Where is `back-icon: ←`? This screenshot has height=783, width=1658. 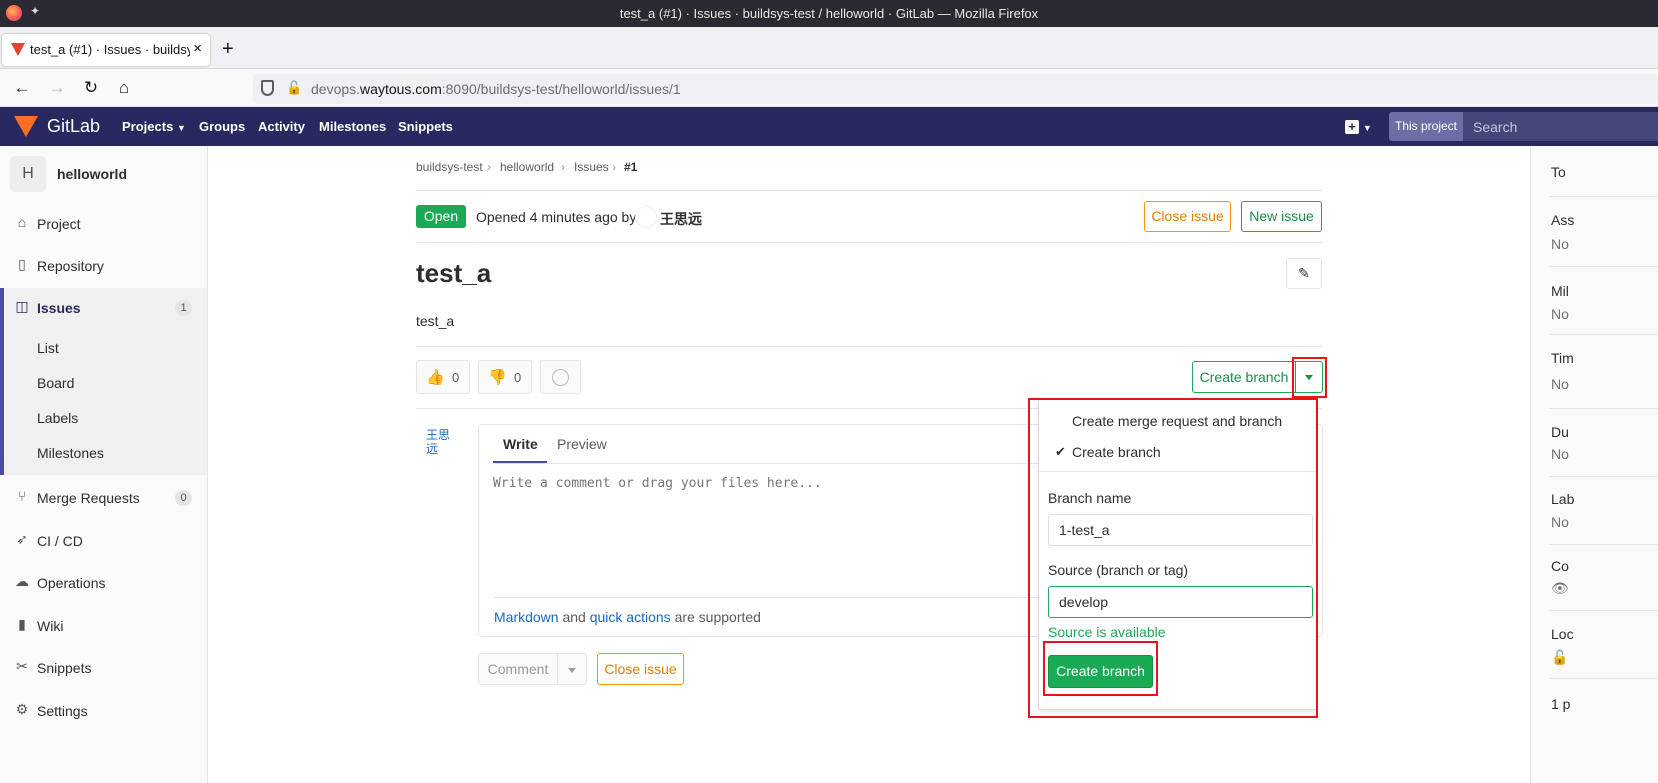
back-icon: ← is located at coordinates (22, 89).